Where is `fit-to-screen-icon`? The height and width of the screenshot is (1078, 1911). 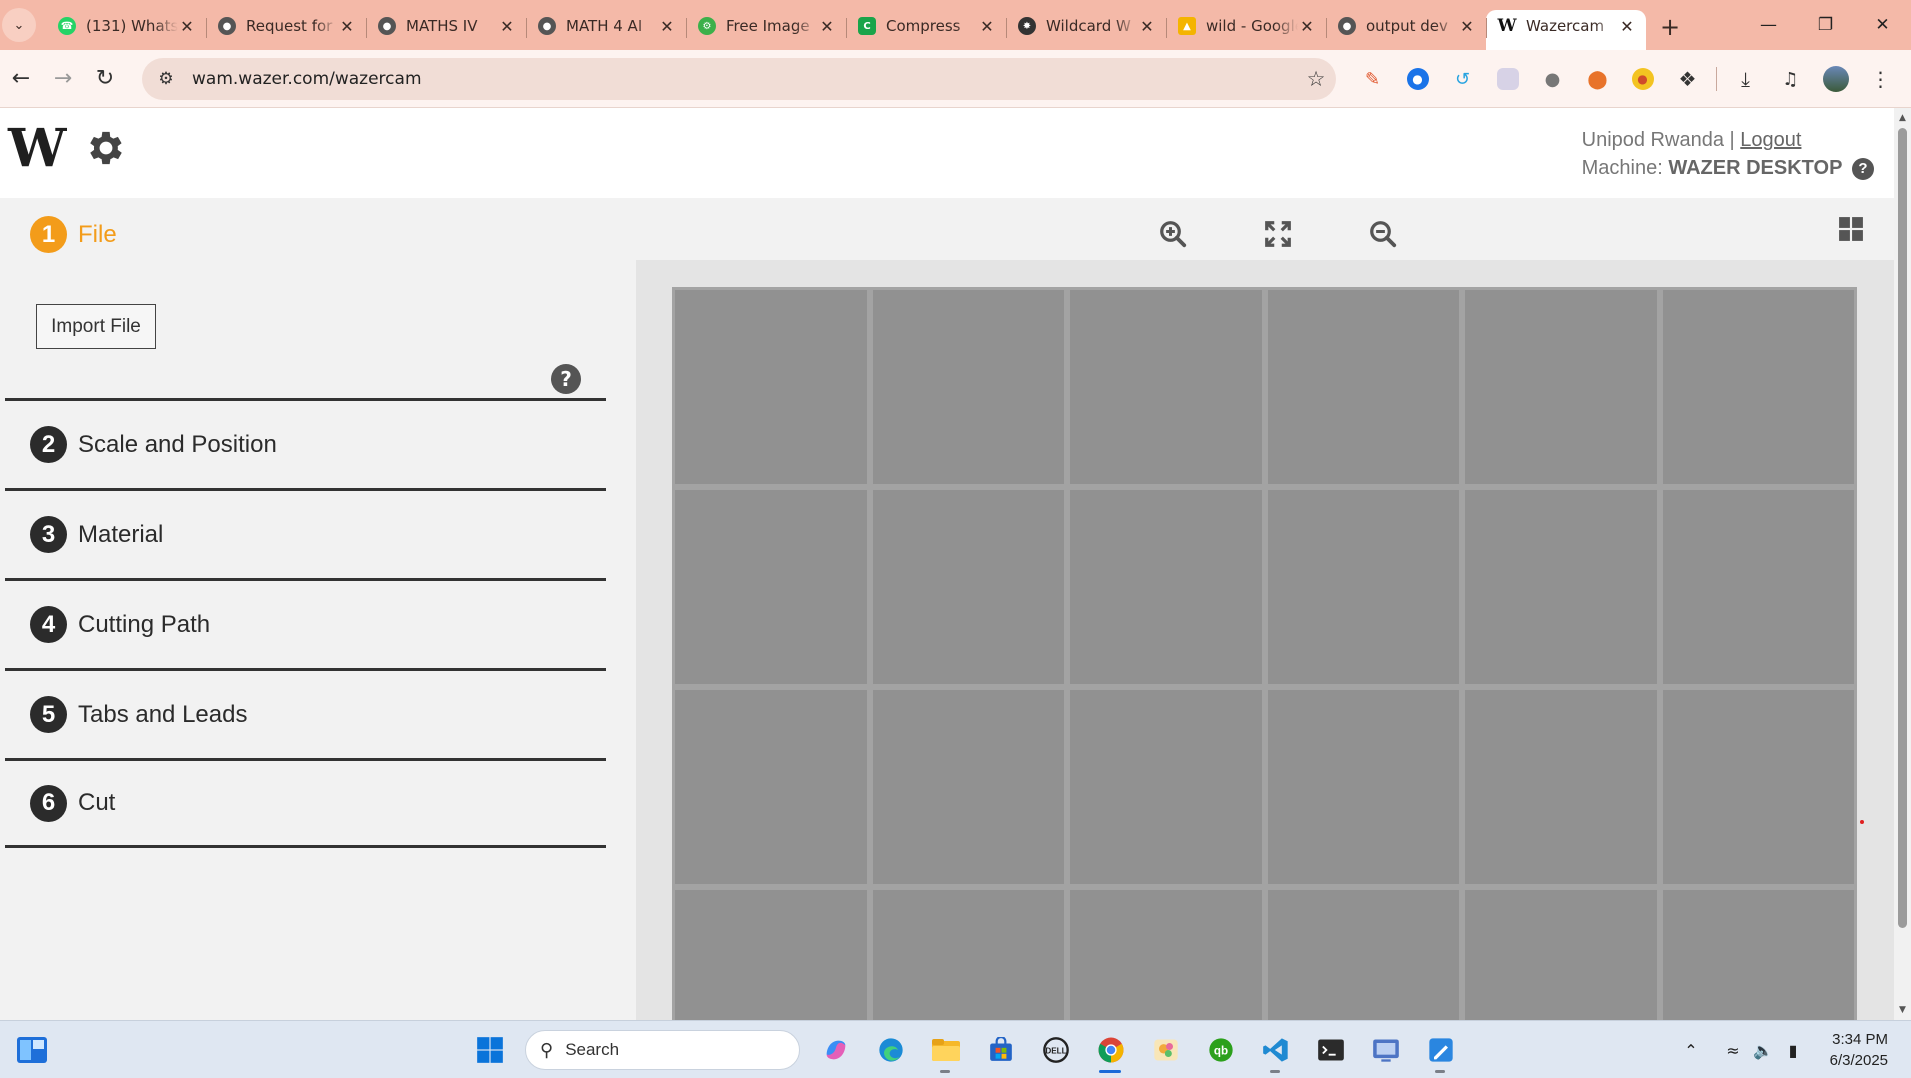
fit-to-screen-icon is located at coordinates (1277, 234).